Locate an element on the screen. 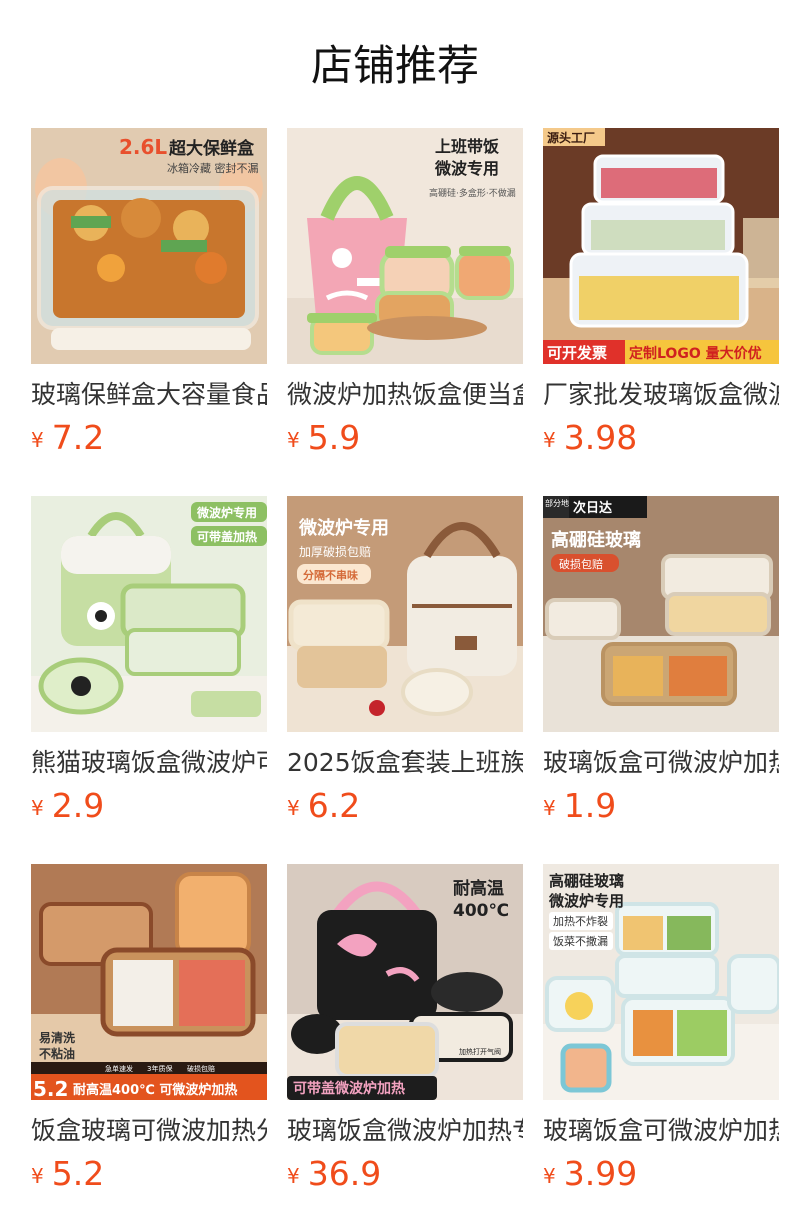 Image resolution: width=790 pixels, height=1232 pixels. product-badge: 3年质保 is located at coordinates (159, 1068).